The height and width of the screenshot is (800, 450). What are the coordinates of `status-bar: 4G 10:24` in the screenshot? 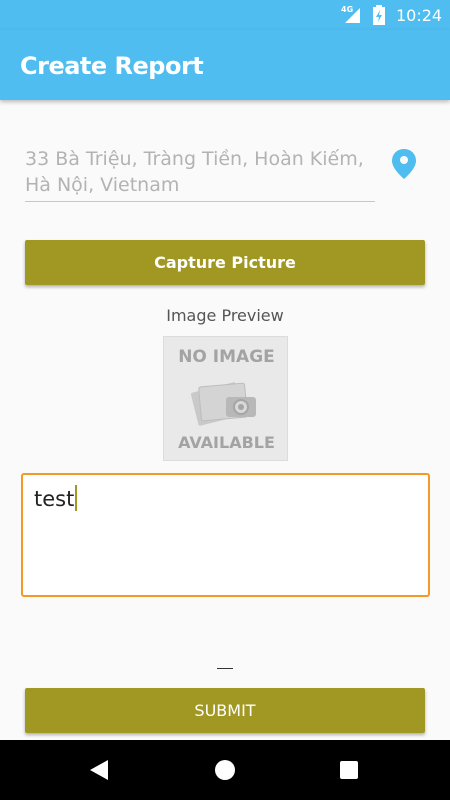 It's located at (225, 15).